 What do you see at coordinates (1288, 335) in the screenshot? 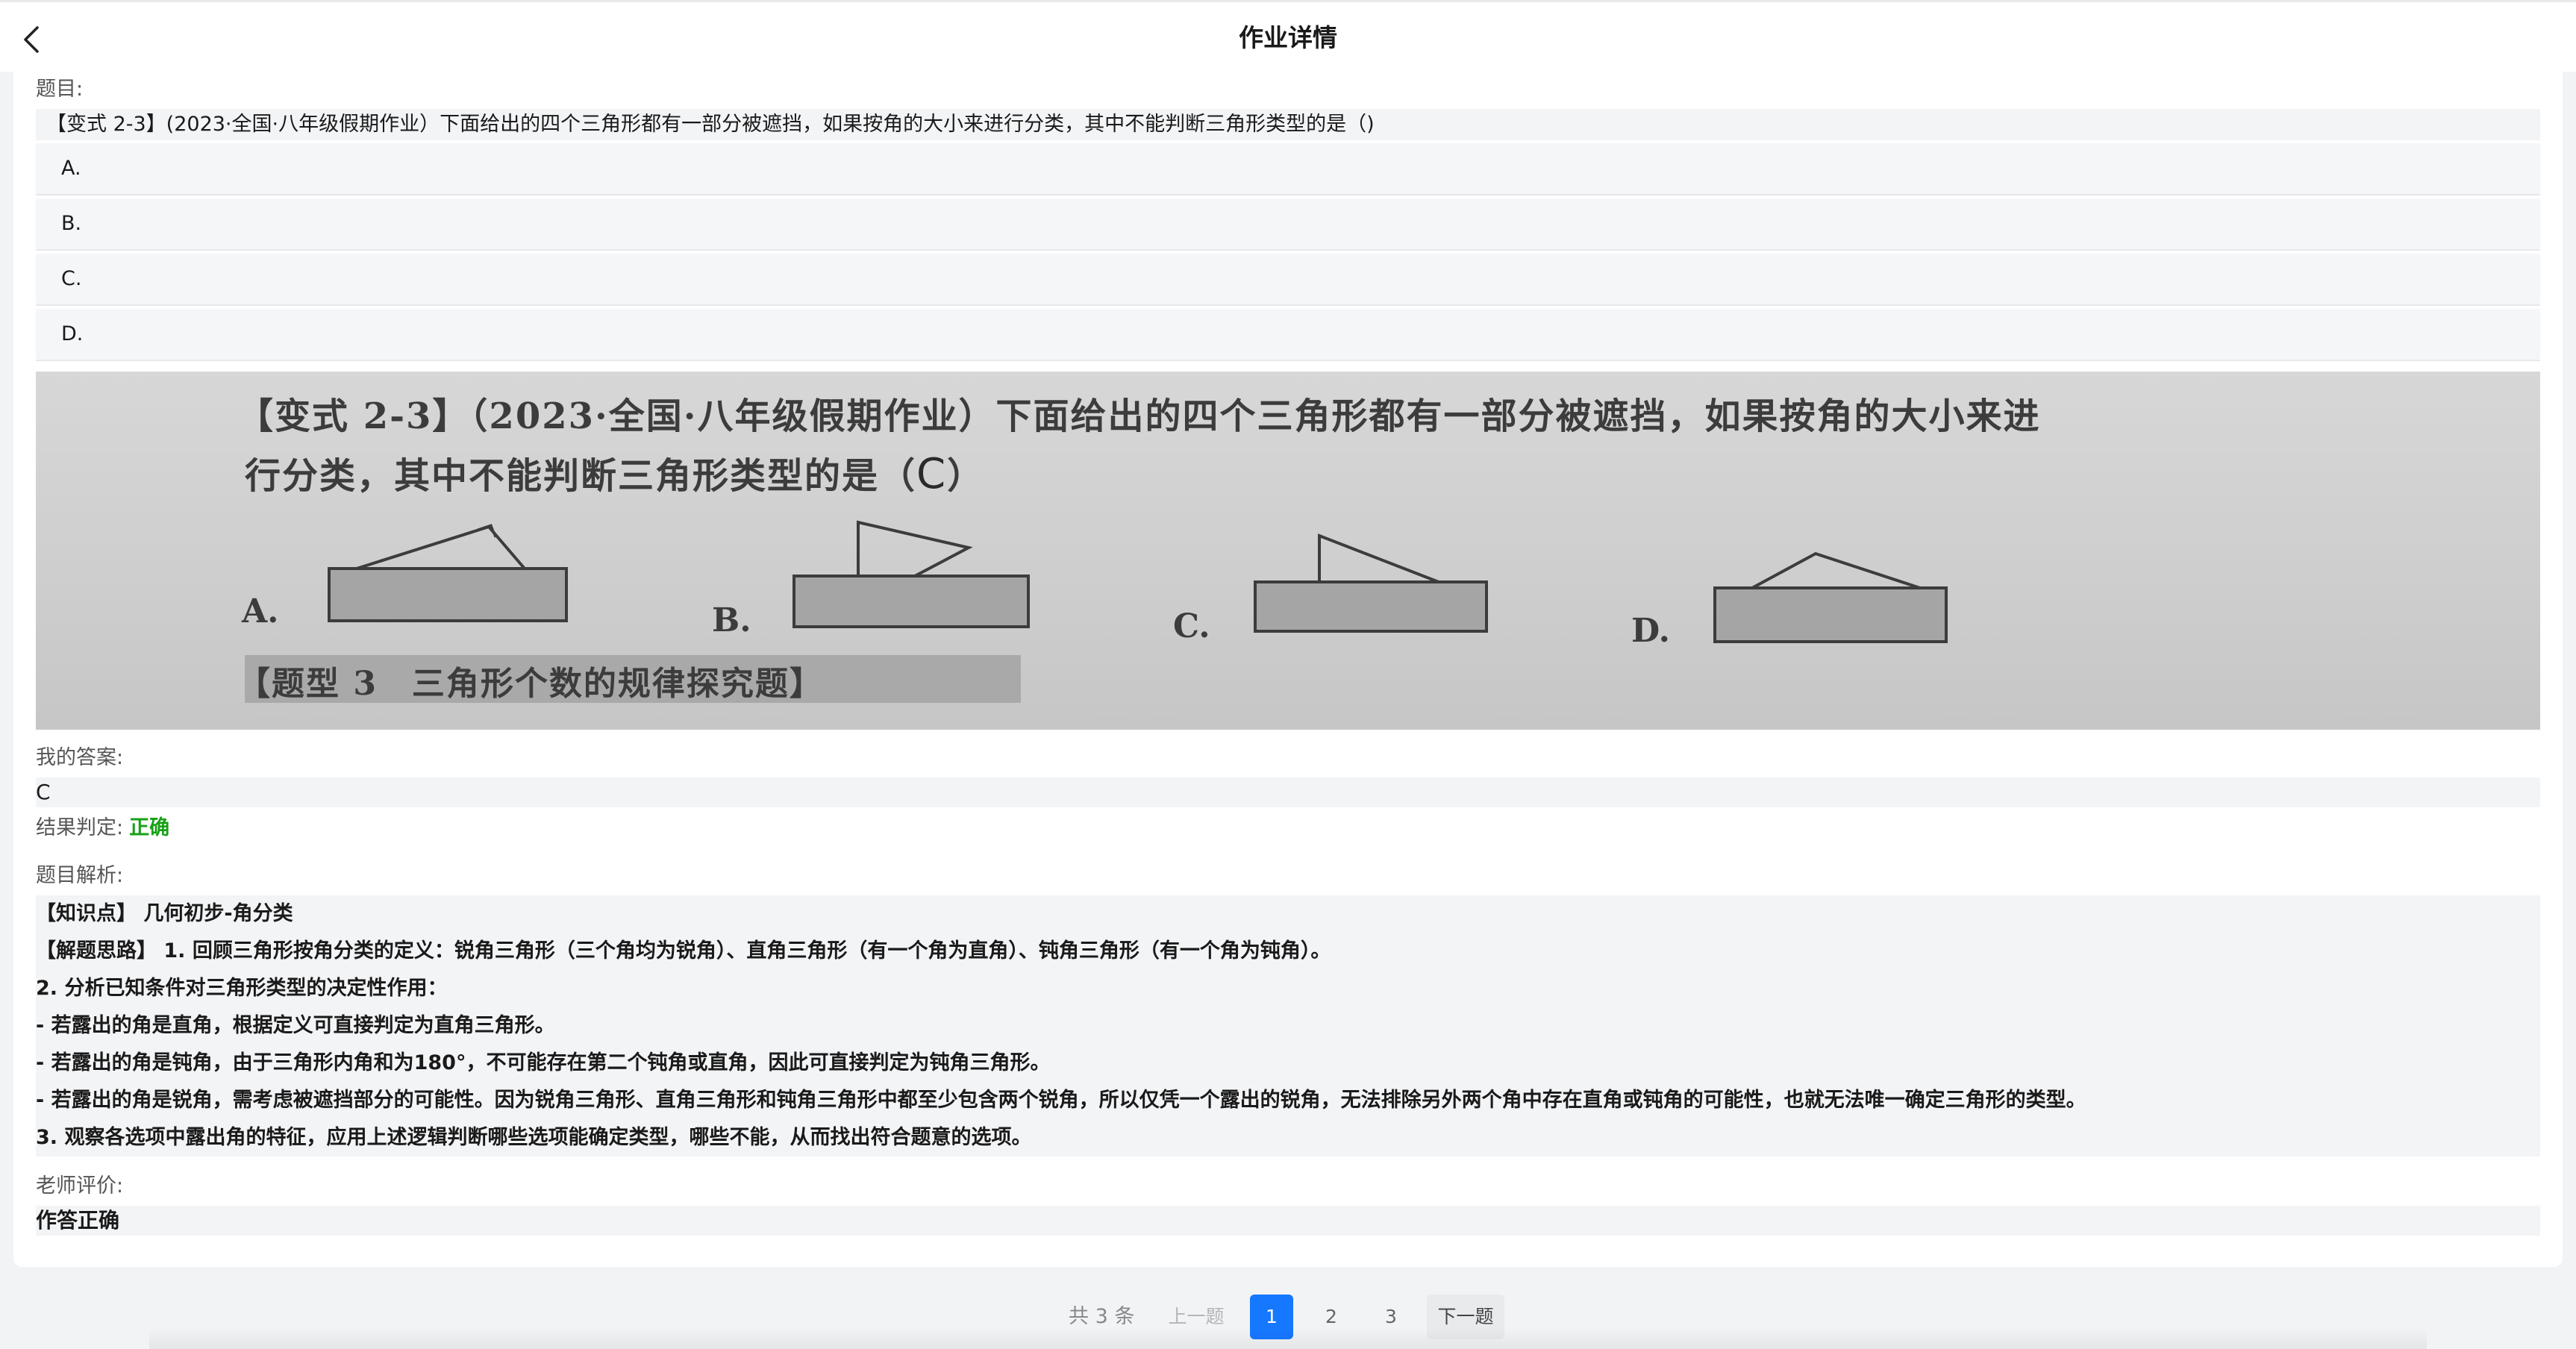
I see `option-d: D.` at bounding box center [1288, 335].